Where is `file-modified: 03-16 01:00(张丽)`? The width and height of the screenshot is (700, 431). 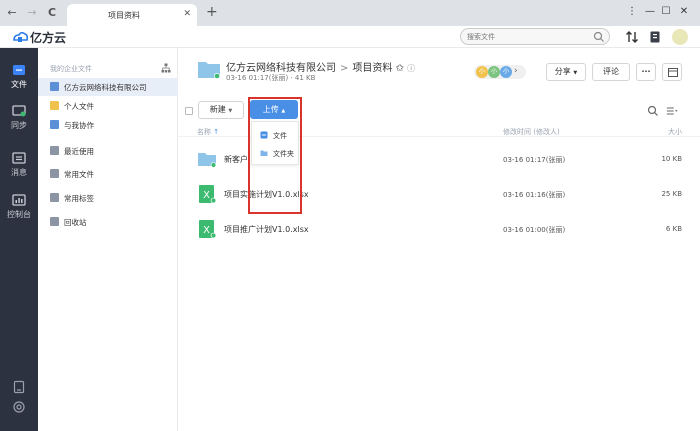 file-modified: 03-16 01:00(张丽) is located at coordinates (534, 230).